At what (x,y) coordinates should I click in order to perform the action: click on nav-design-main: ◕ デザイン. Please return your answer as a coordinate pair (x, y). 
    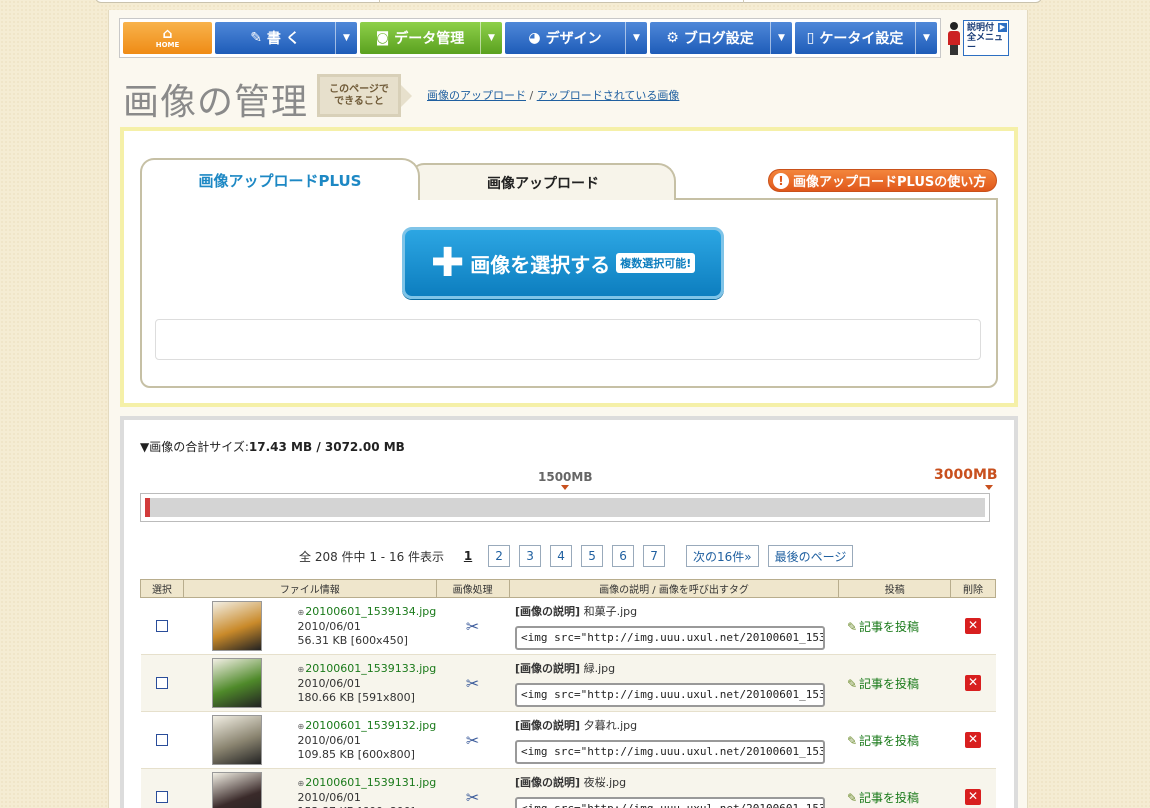
    Looking at the image, I should click on (565, 38).